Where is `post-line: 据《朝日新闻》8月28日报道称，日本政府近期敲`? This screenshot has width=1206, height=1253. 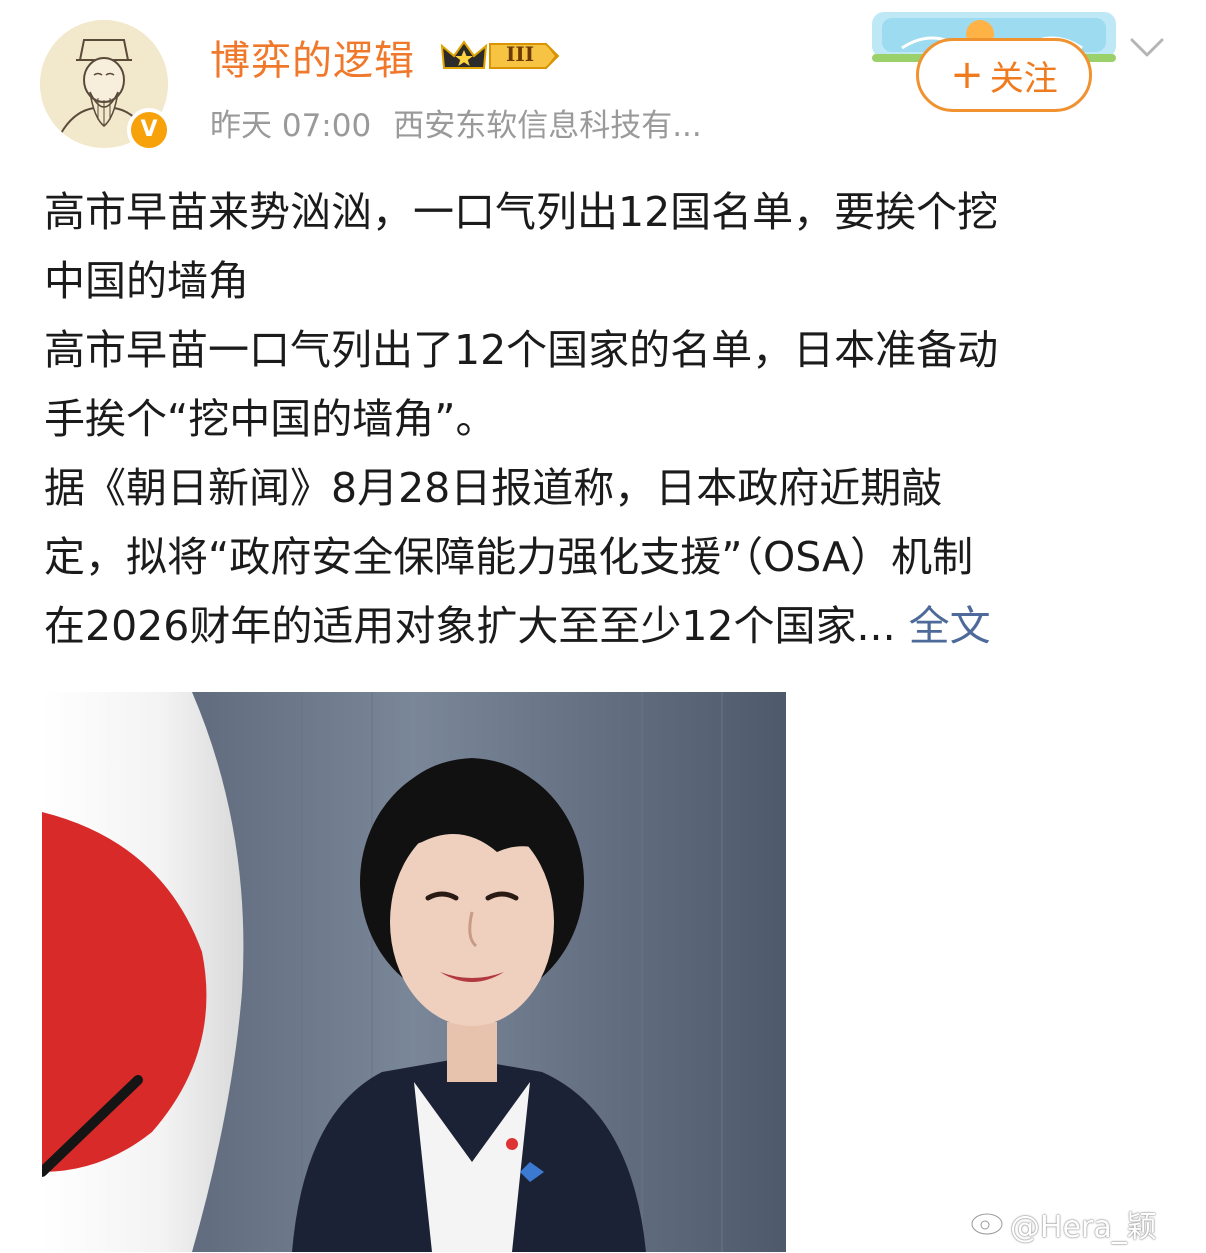 post-line: 据《朝日新闻》8月28日报道称，日本政府近期敲 is located at coordinates (493, 488).